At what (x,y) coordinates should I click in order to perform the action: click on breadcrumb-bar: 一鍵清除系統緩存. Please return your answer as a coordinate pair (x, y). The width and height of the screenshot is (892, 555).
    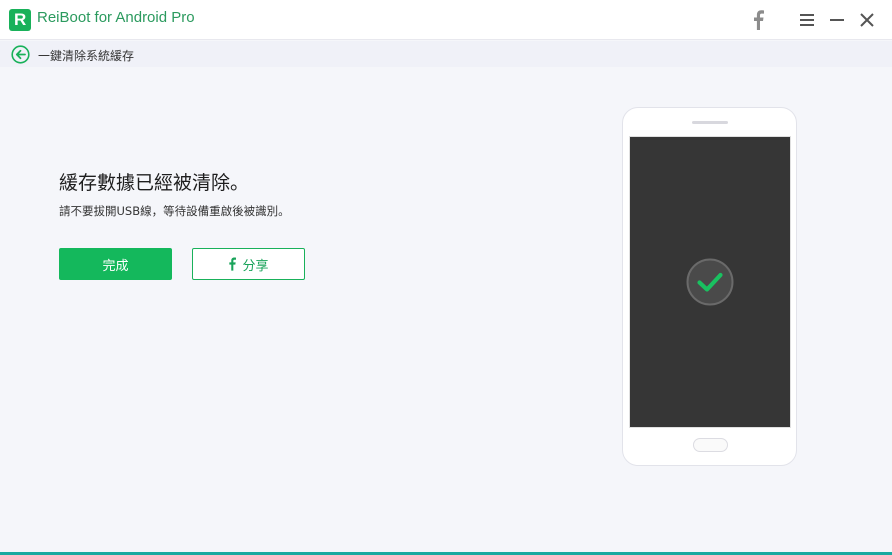
    Looking at the image, I should click on (446, 54).